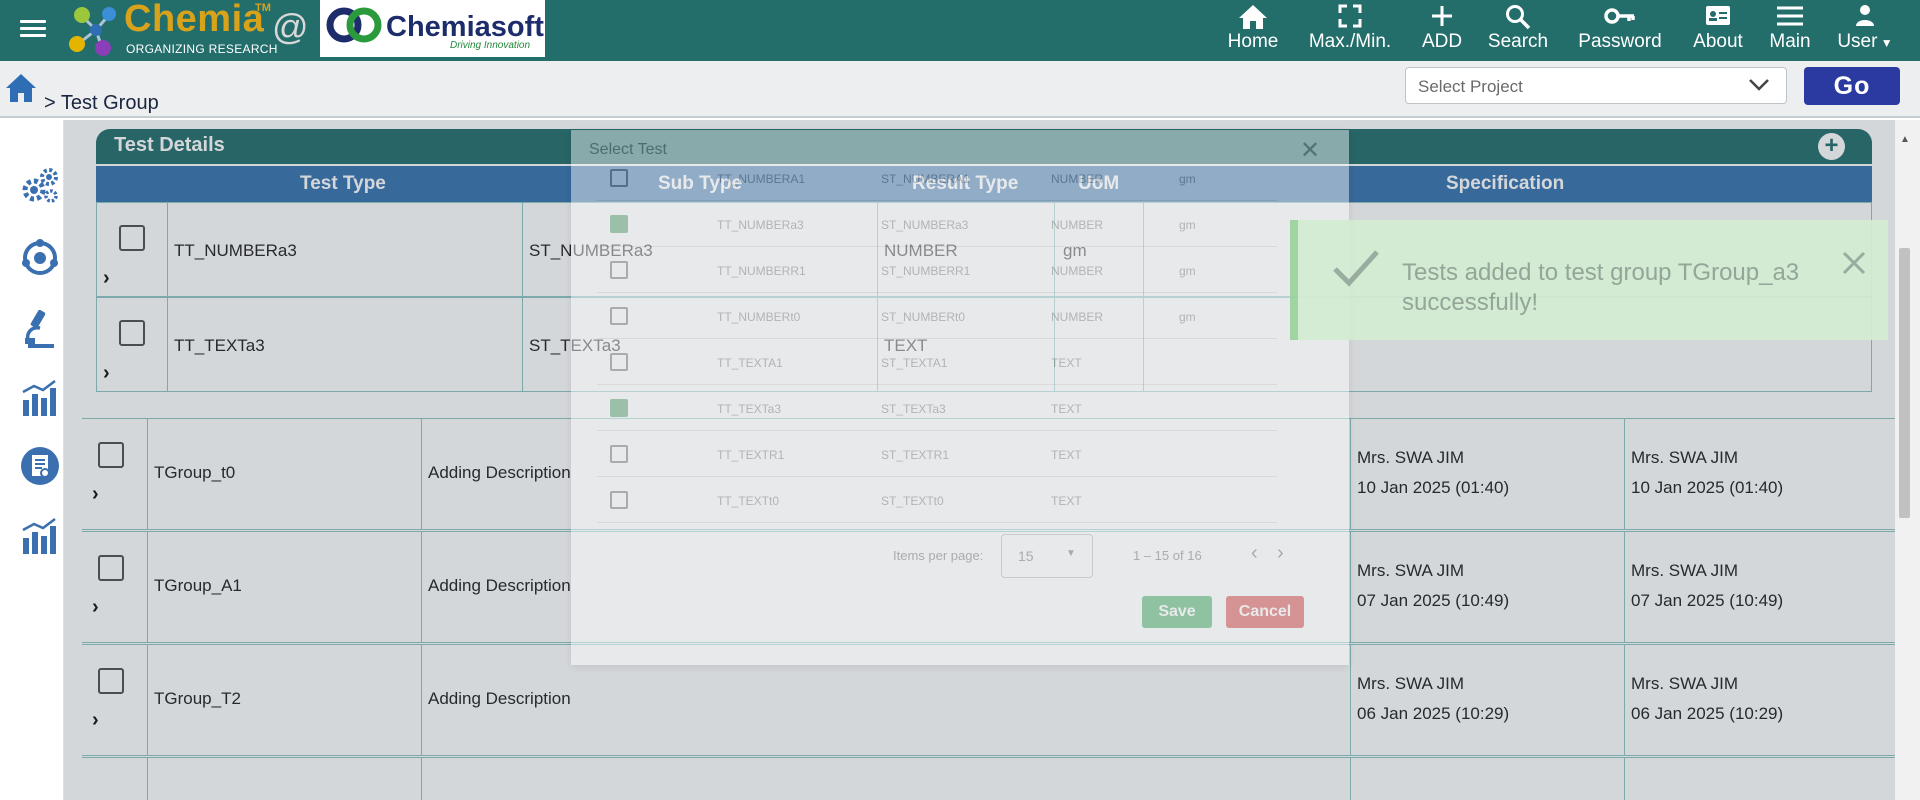 The width and height of the screenshot is (1920, 800). I want to click on dialog-save-button: Save, so click(1177, 612).